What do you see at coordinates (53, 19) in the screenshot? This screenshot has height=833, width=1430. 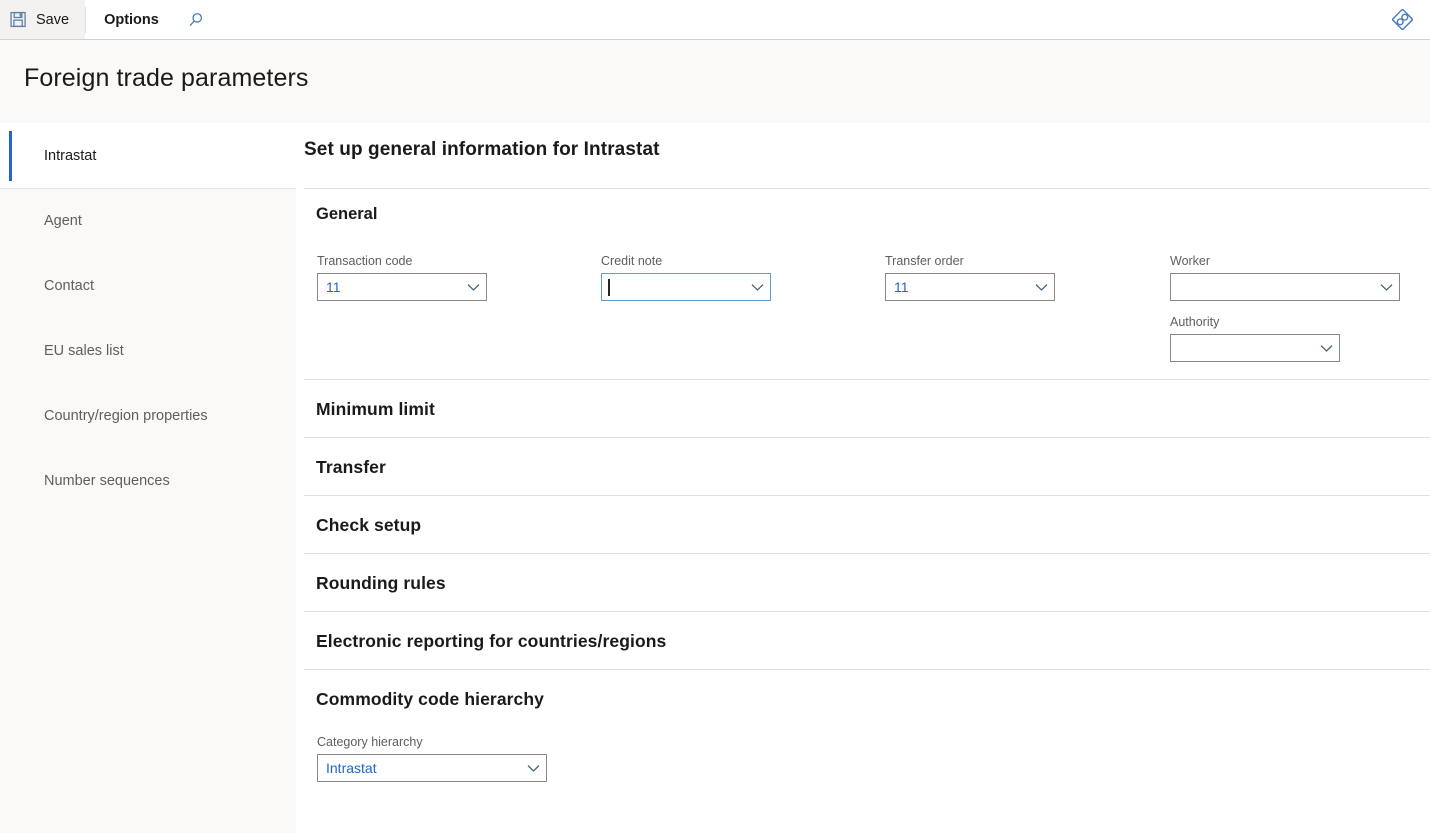 I see `save-button-label: Save` at bounding box center [53, 19].